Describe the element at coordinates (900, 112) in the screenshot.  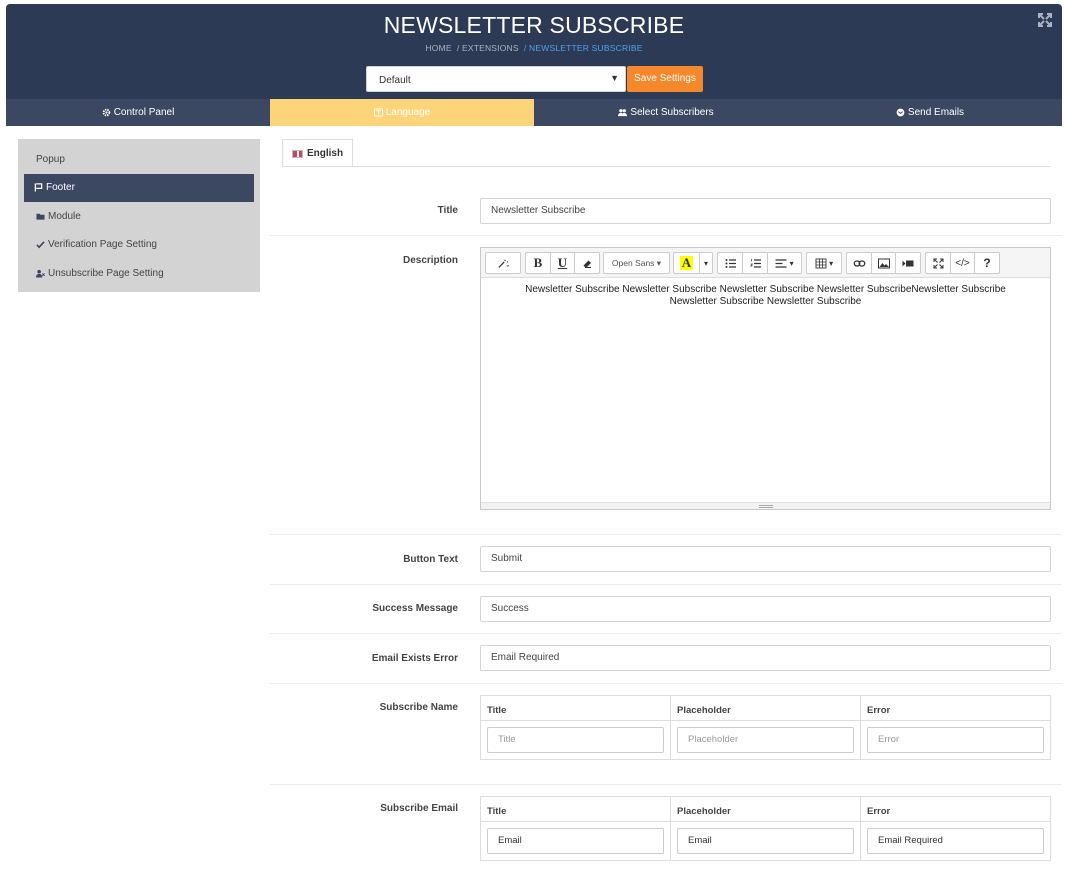
I see `envelope-icon` at that location.